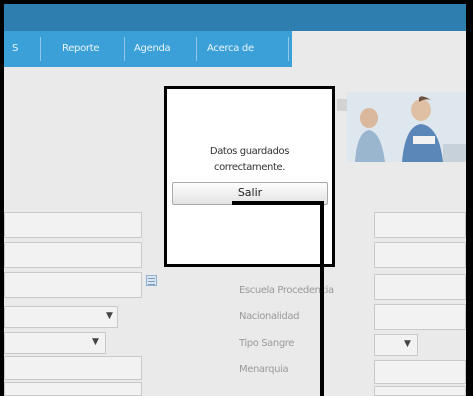 The height and width of the screenshot is (396, 473). What do you see at coordinates (151, 280) in the screenshot?
I see `calendar-icon` at bounding box center [151, 280].